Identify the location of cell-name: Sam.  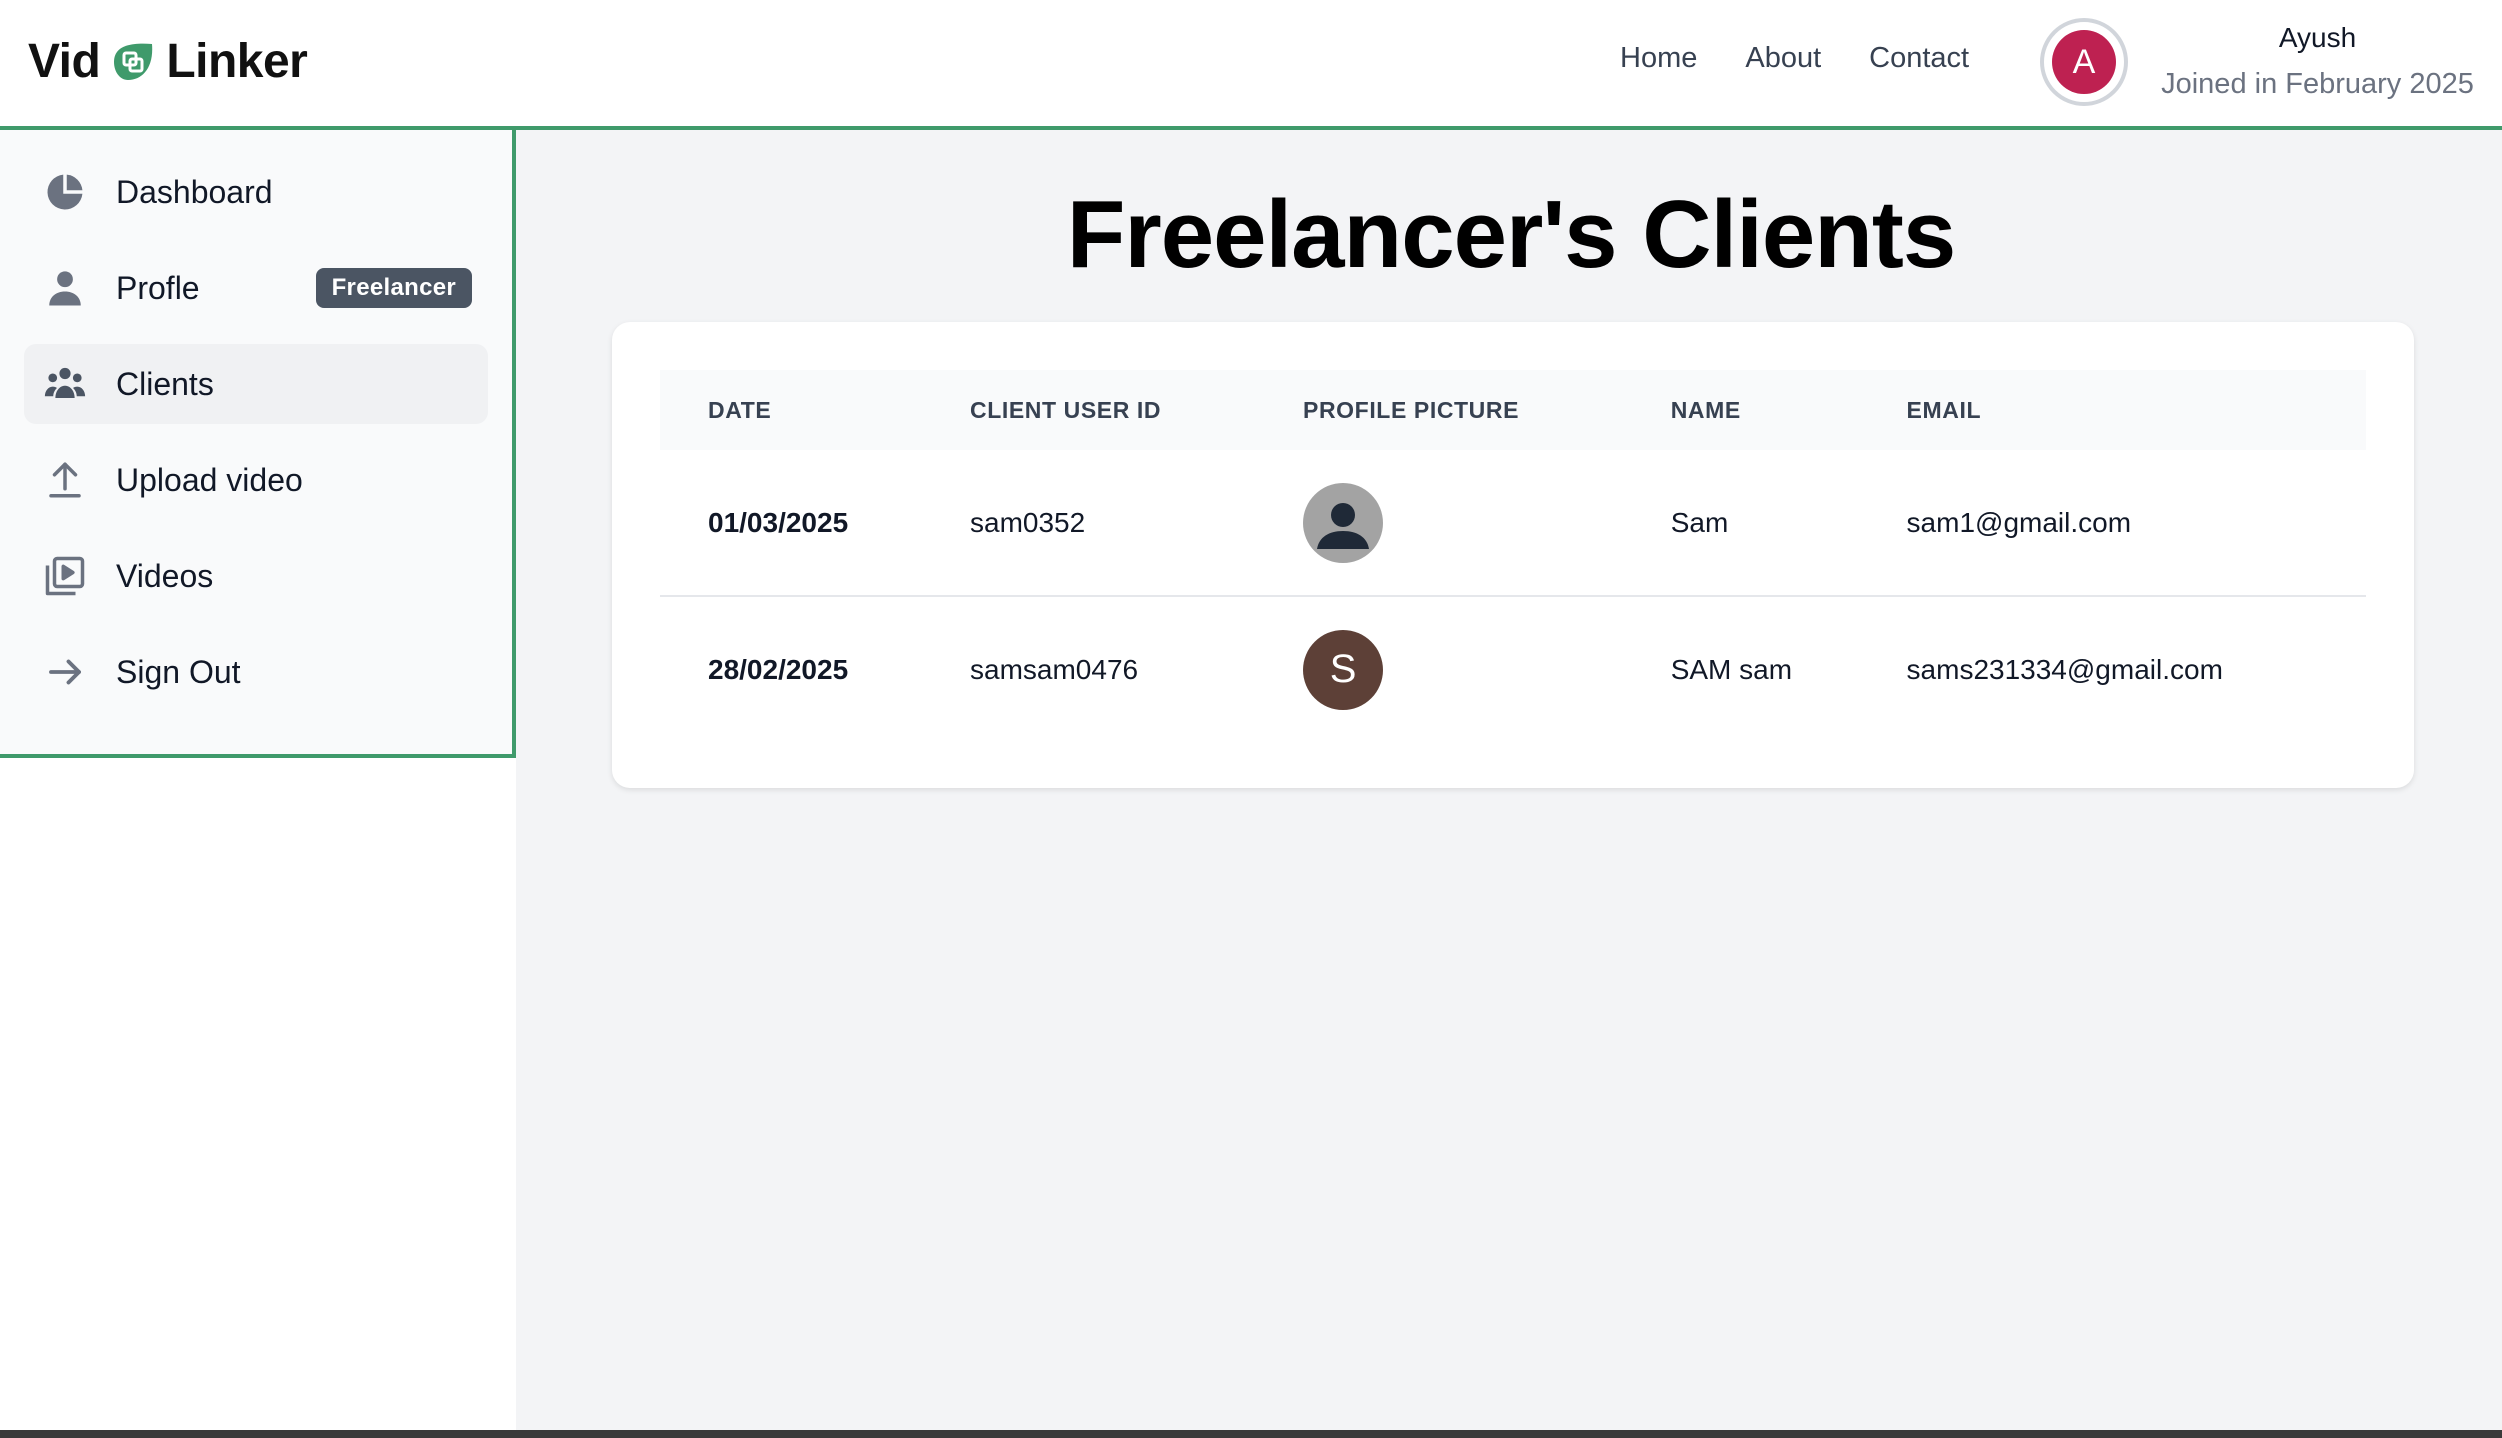
(1740, 523).